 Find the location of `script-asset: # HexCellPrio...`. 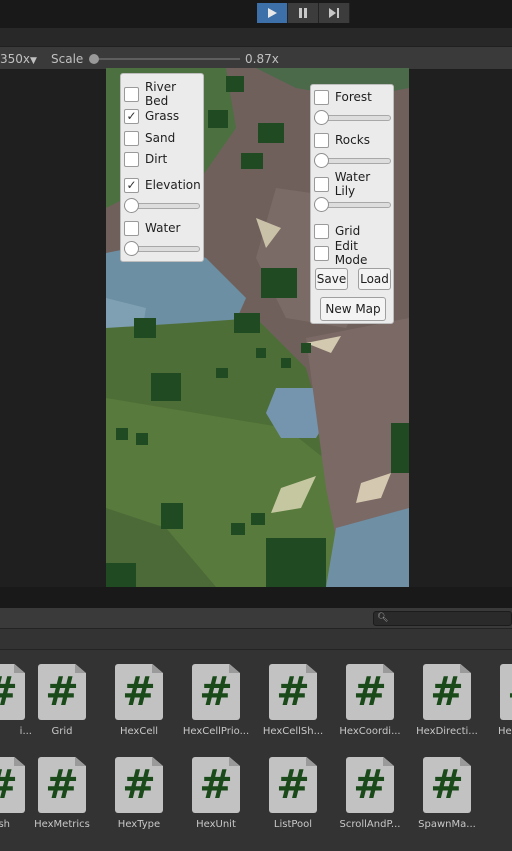

script-asset: # HexCellPrio... is located at coordinates (216, 704).